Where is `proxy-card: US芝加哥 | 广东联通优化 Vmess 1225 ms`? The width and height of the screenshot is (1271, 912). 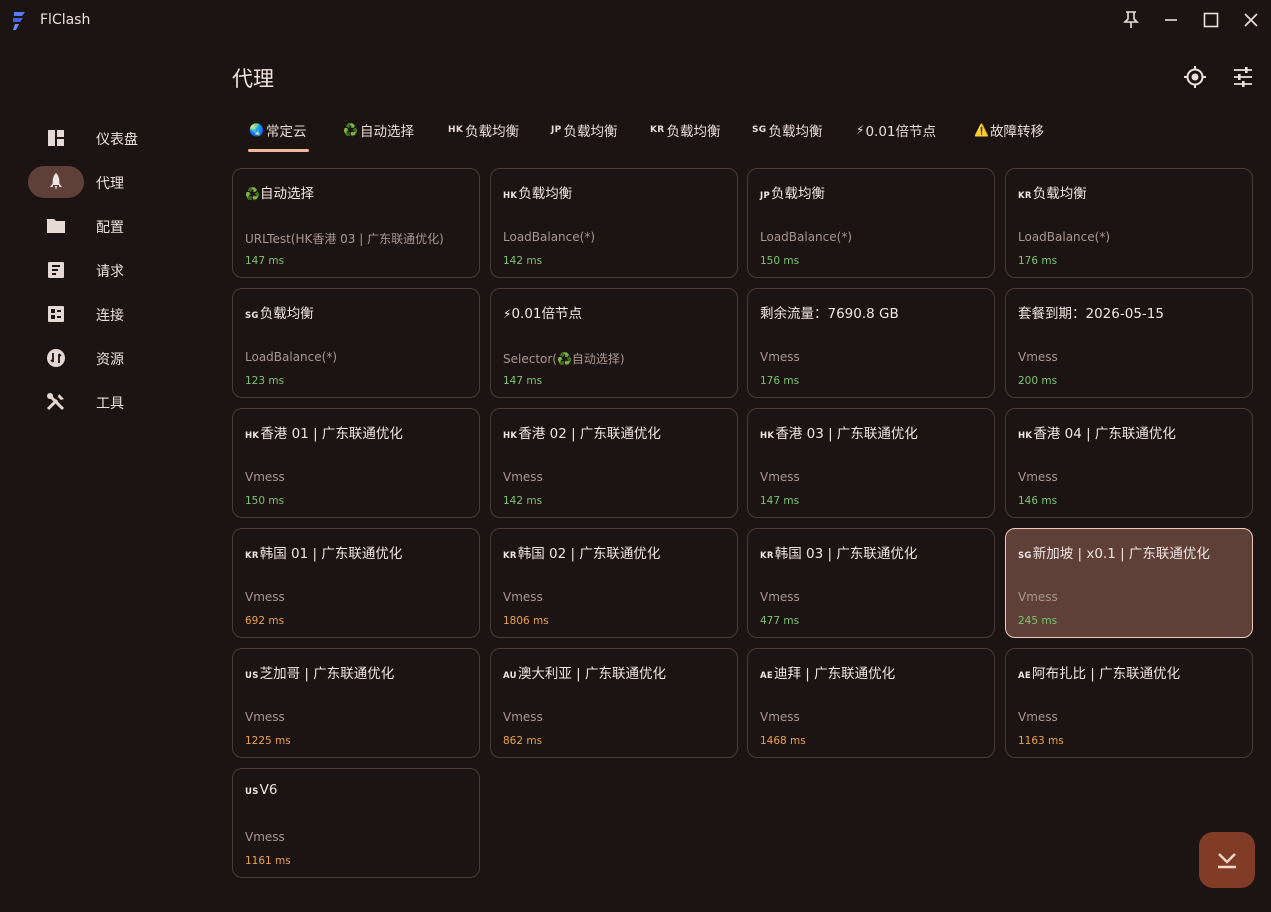
proxy-card: US芝加哥 | 广东联通优化 Vmess 1225 ms is located at coordinates (356, 703).